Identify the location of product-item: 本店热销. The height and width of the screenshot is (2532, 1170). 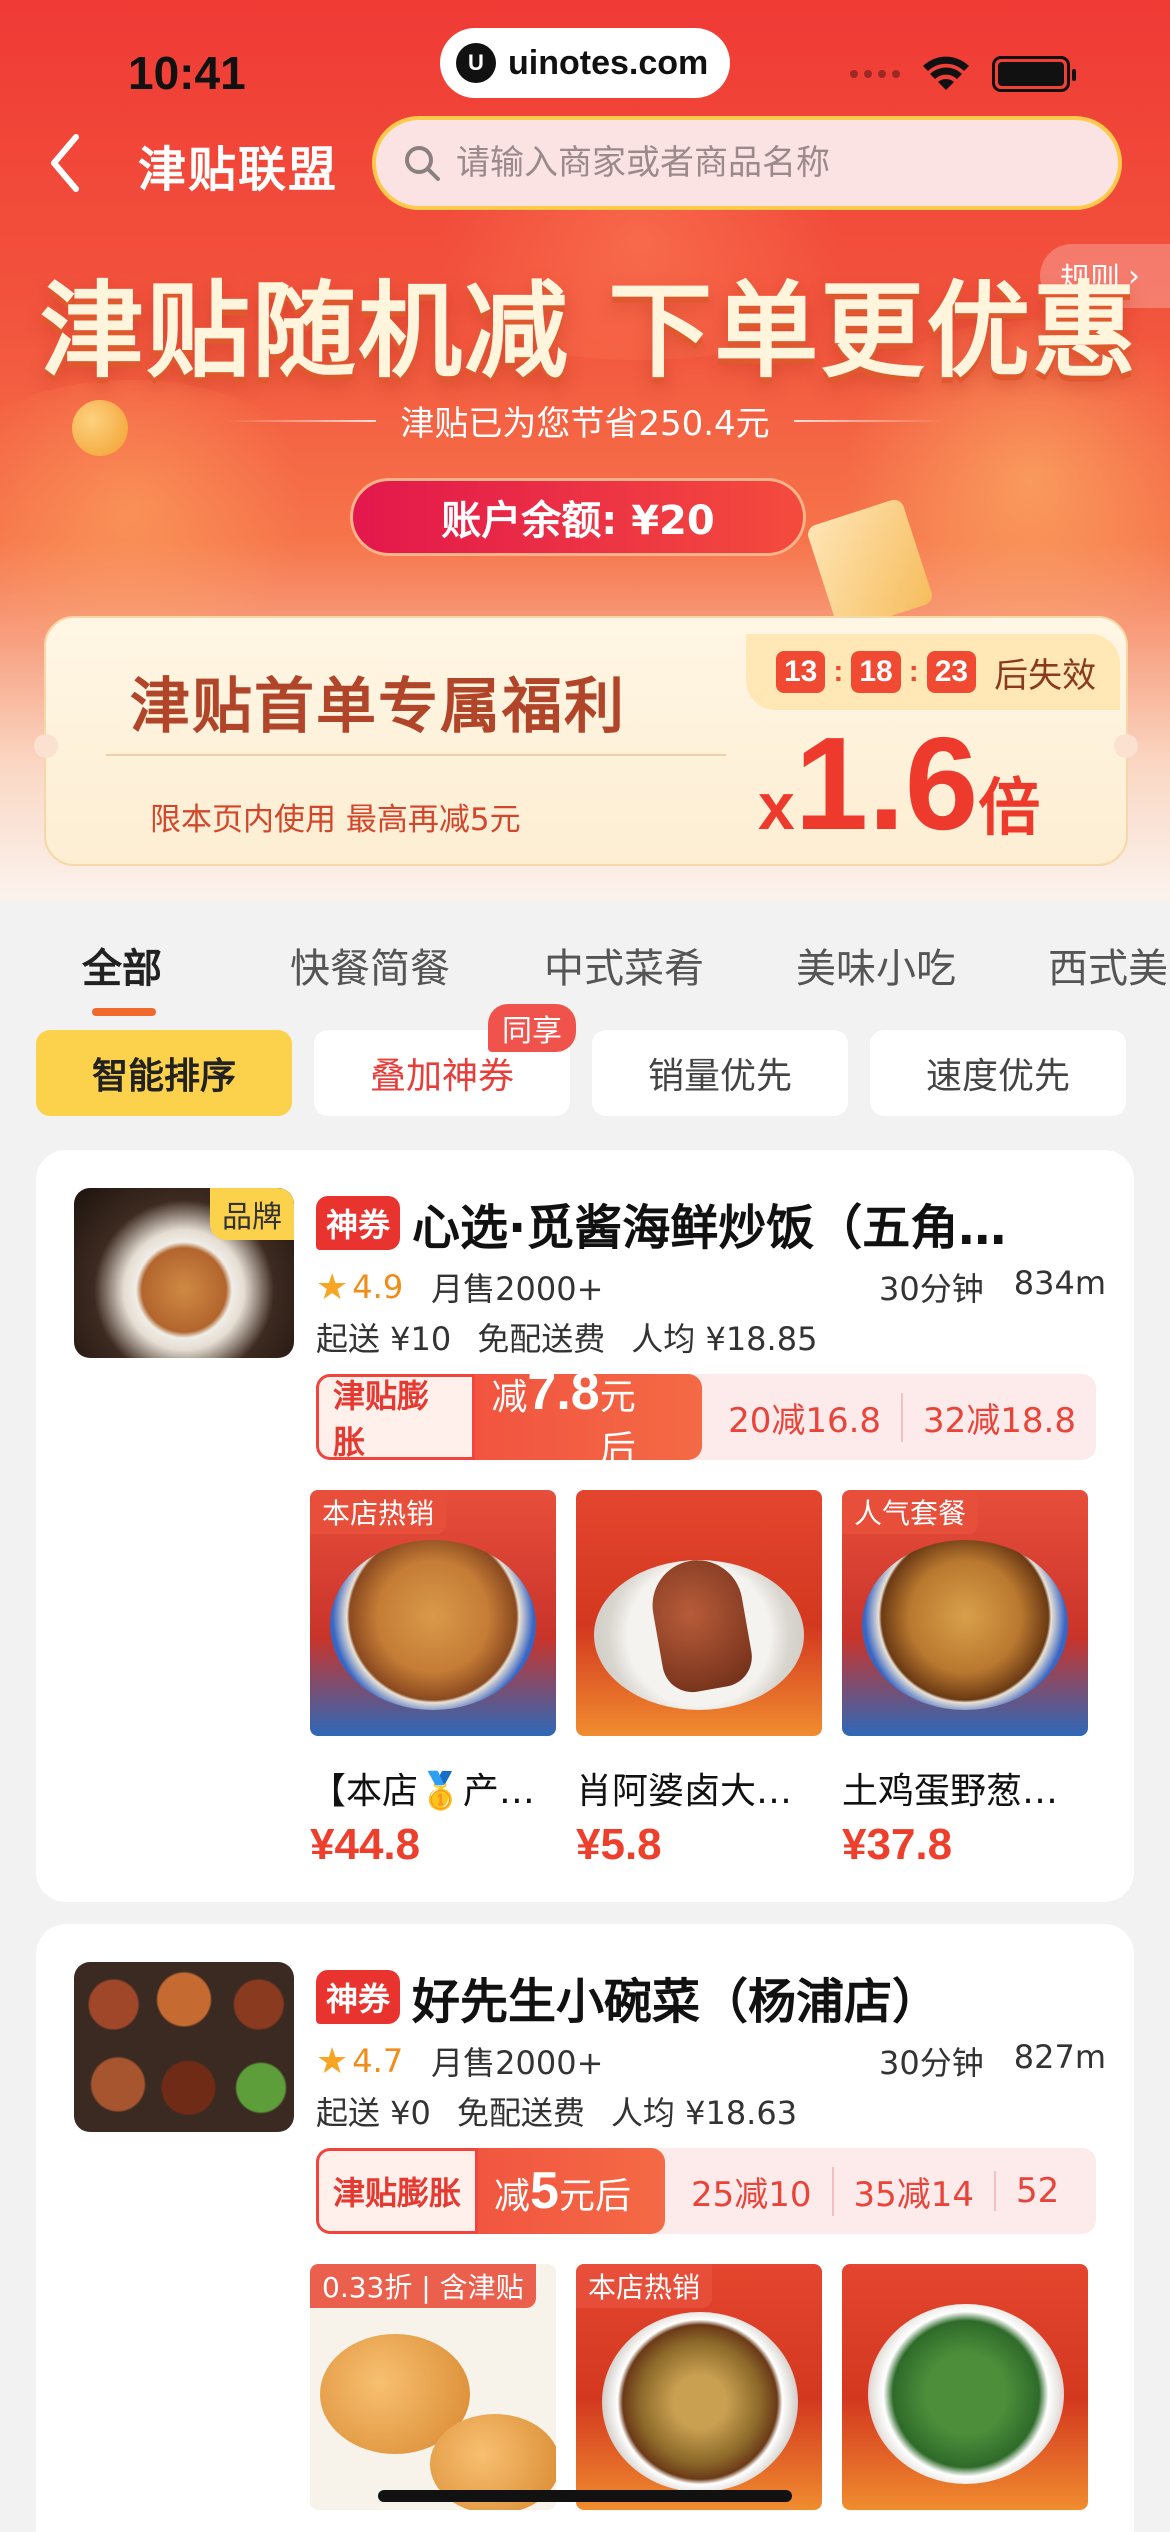
(699, 2387).